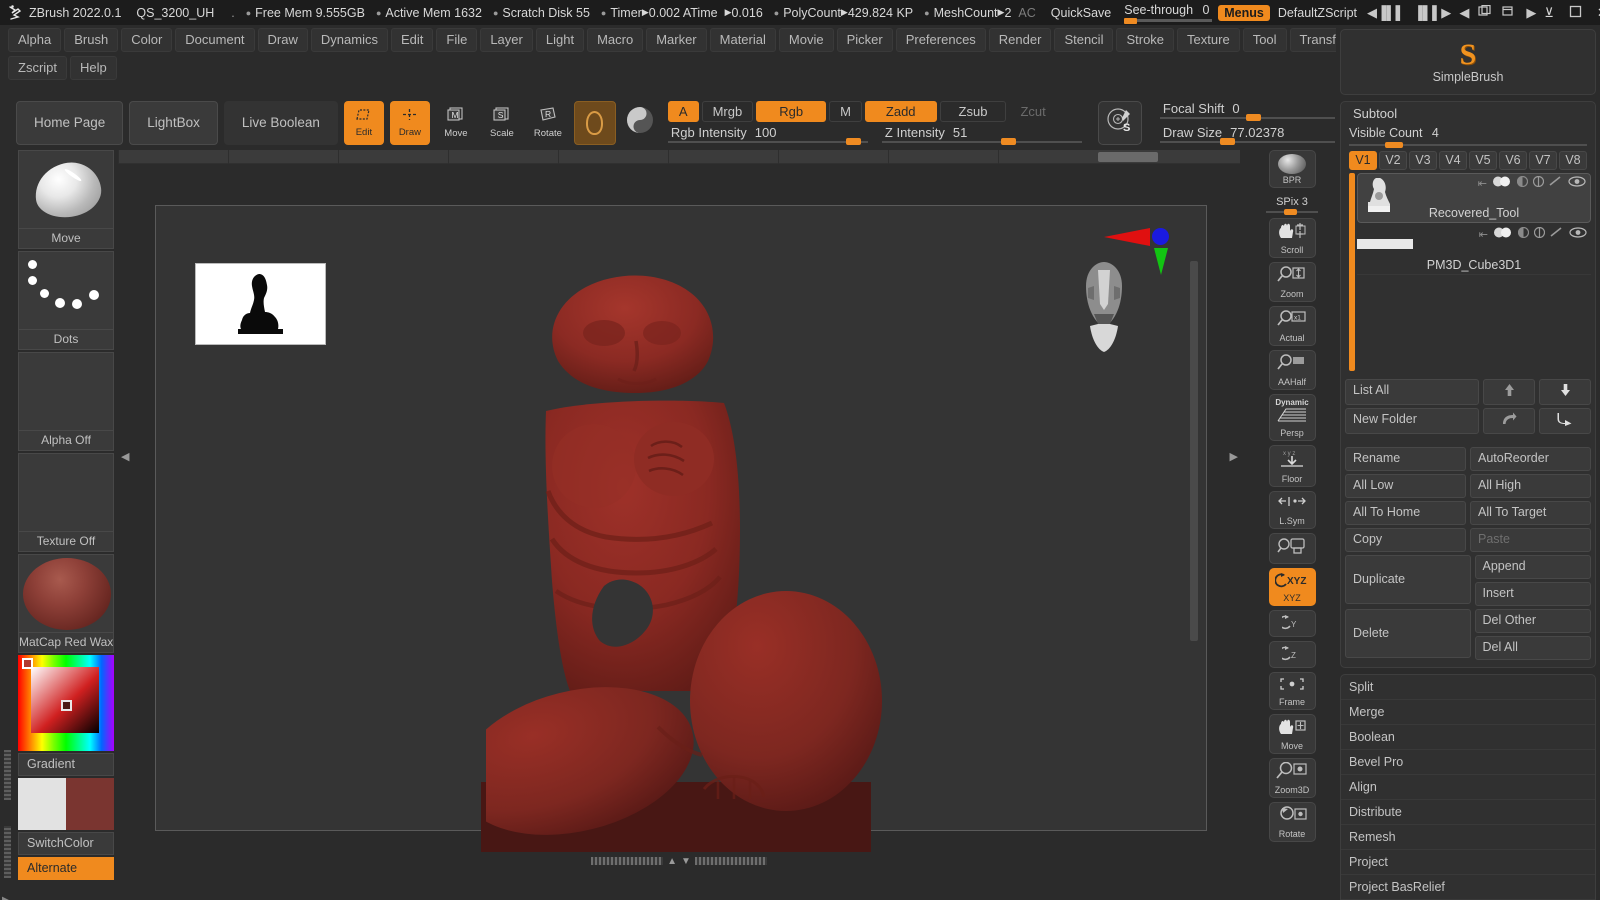 The height and width of the screenshot is (900, 1600). Describe the element at coordinates (548, 123) in the screenshot. I see `rotate-mode-button: R Rotate` at that location.